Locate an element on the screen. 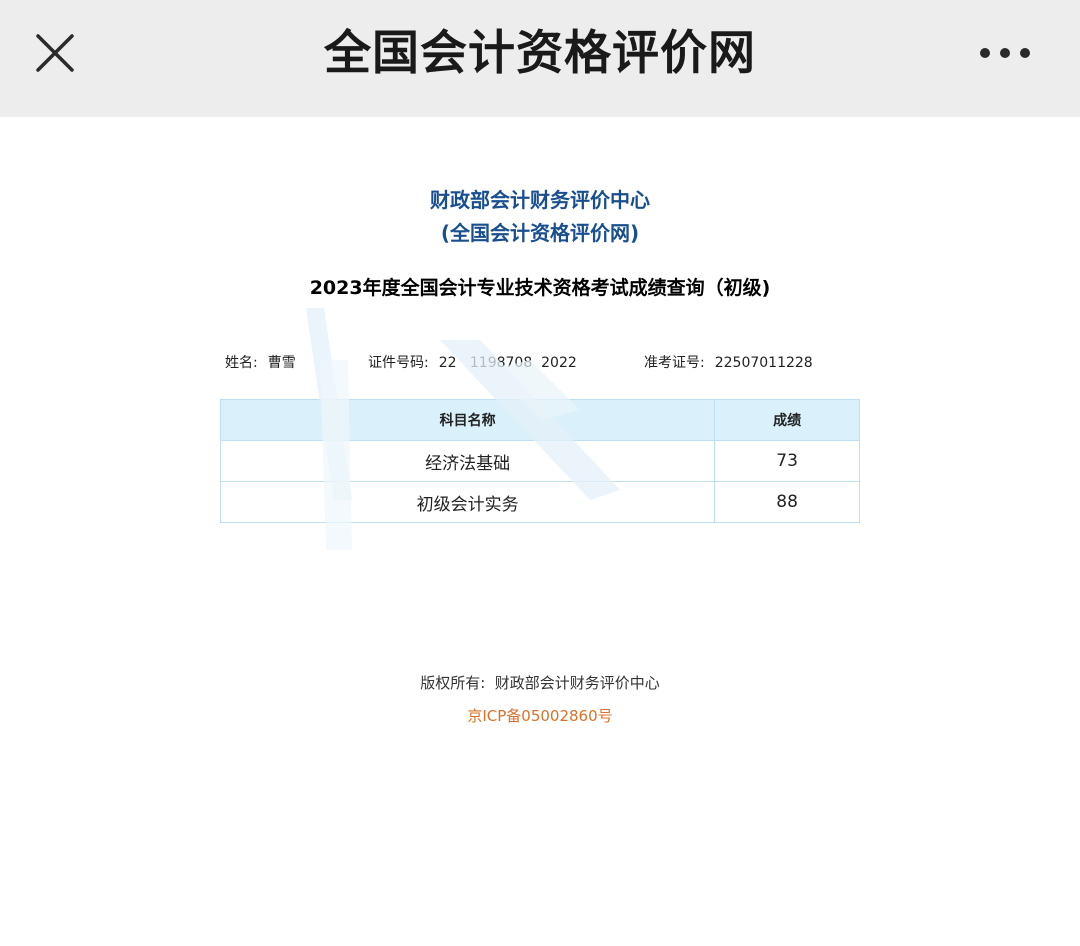  copyright-notice: 版权所有: 财政部会计财务评价中心 is located at coordinates (540, 683).